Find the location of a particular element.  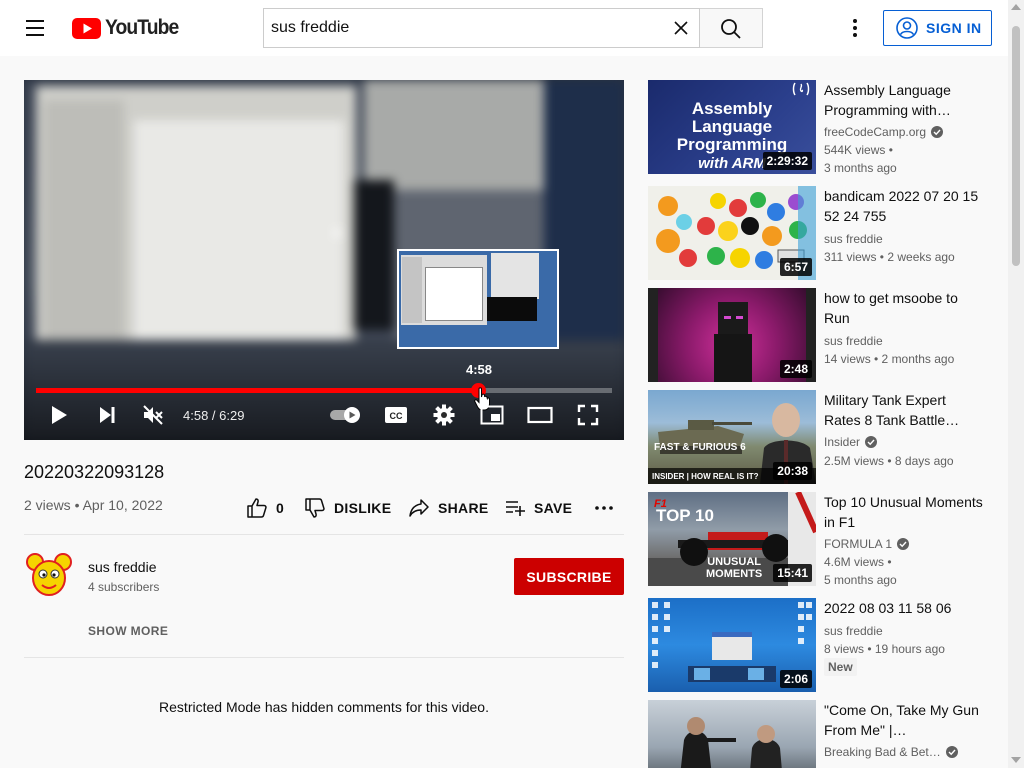

video-title: 20220322093128 is located at coordinates (94, 472).